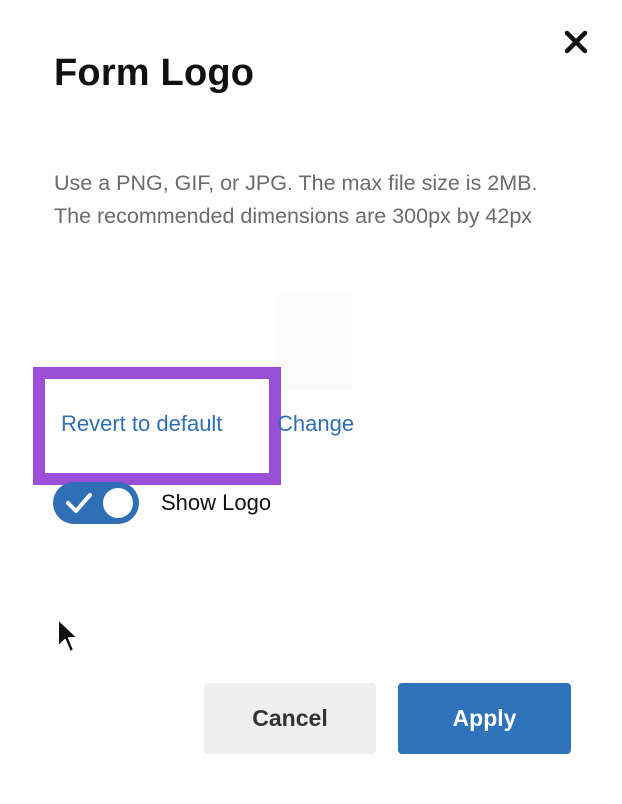  What do you see at coordinates (216, 502) in the screenshot?
I see `show-logo-label: Show Logo` at bounding box center [216, 502].